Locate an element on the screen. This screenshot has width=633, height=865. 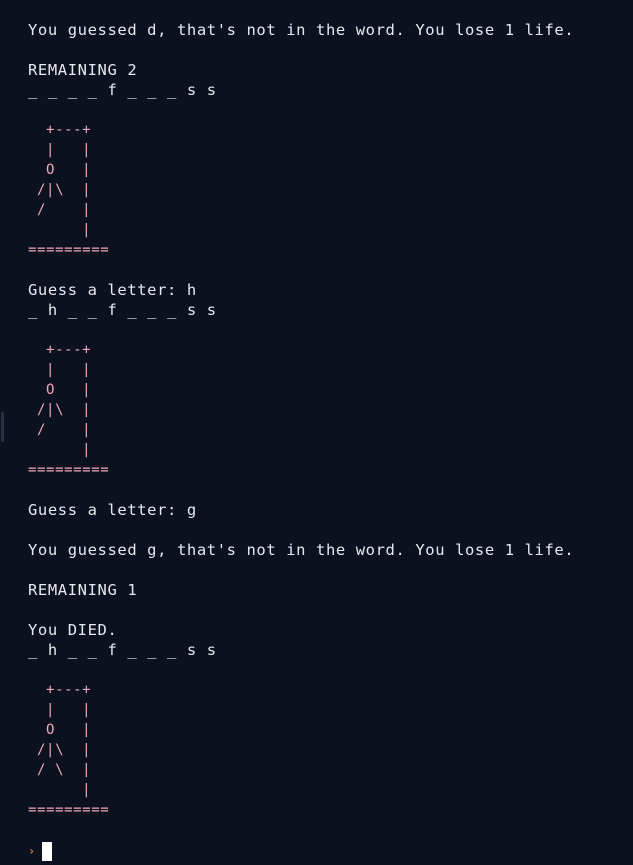
output-line: You DIED. is located at coordinates (73, 630).